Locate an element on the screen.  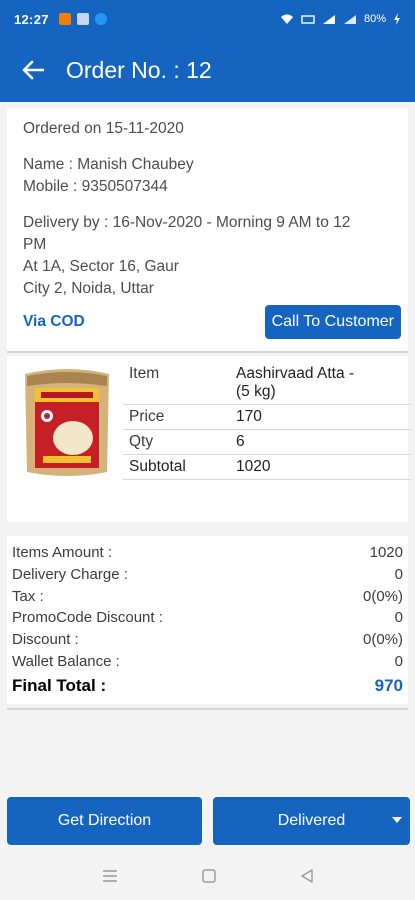
get-direction-button: Get Direction is located at coordinates (104, 821).